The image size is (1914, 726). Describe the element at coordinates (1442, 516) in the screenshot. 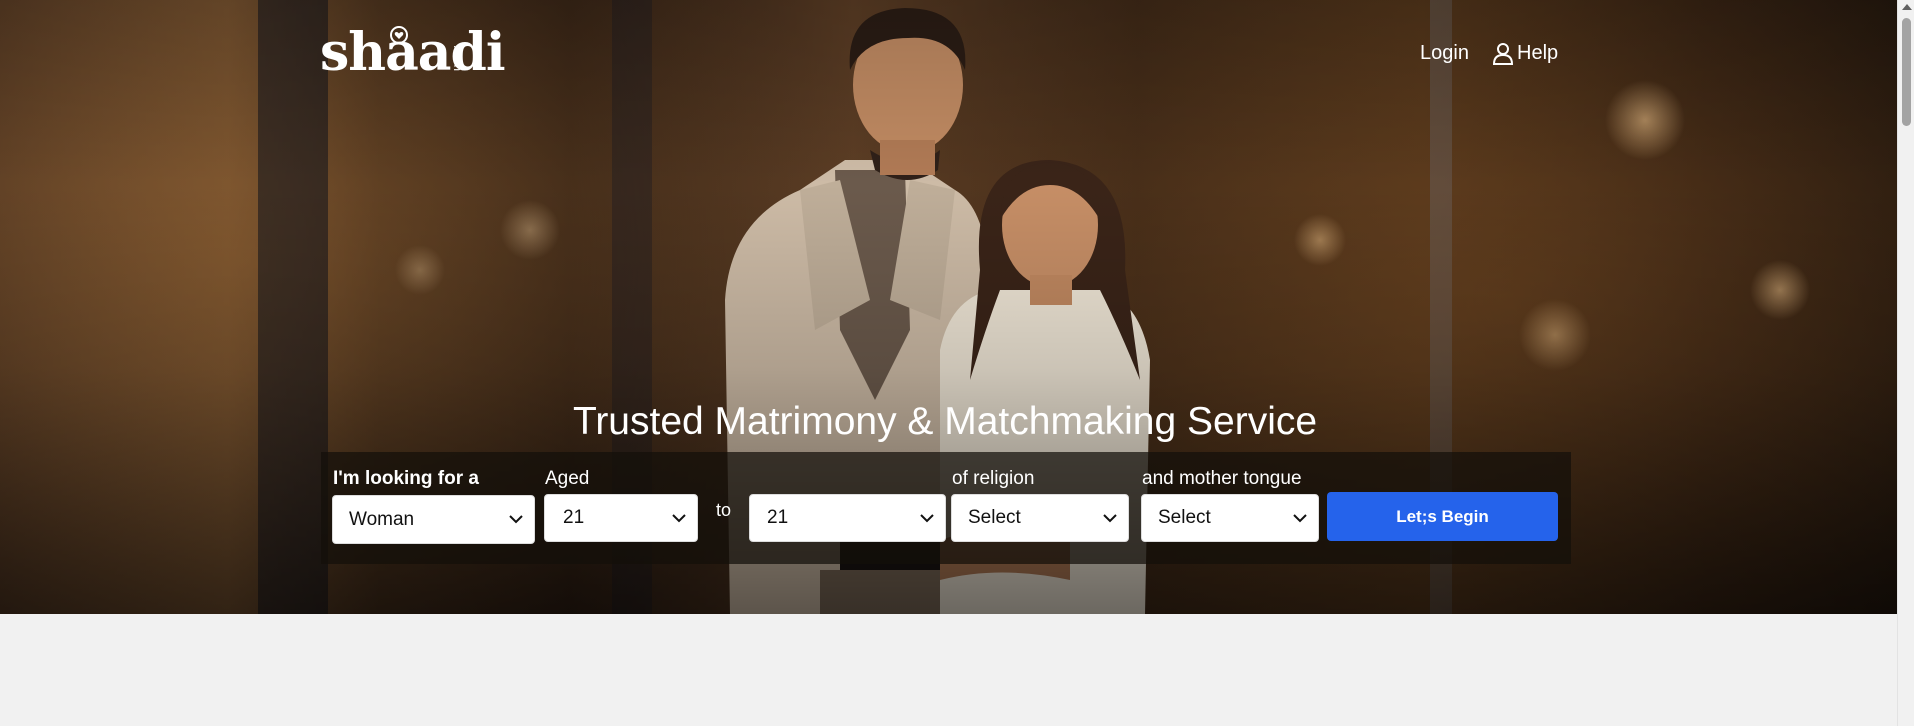

I see `lets-begin-button: Let;s Begin` at that location.